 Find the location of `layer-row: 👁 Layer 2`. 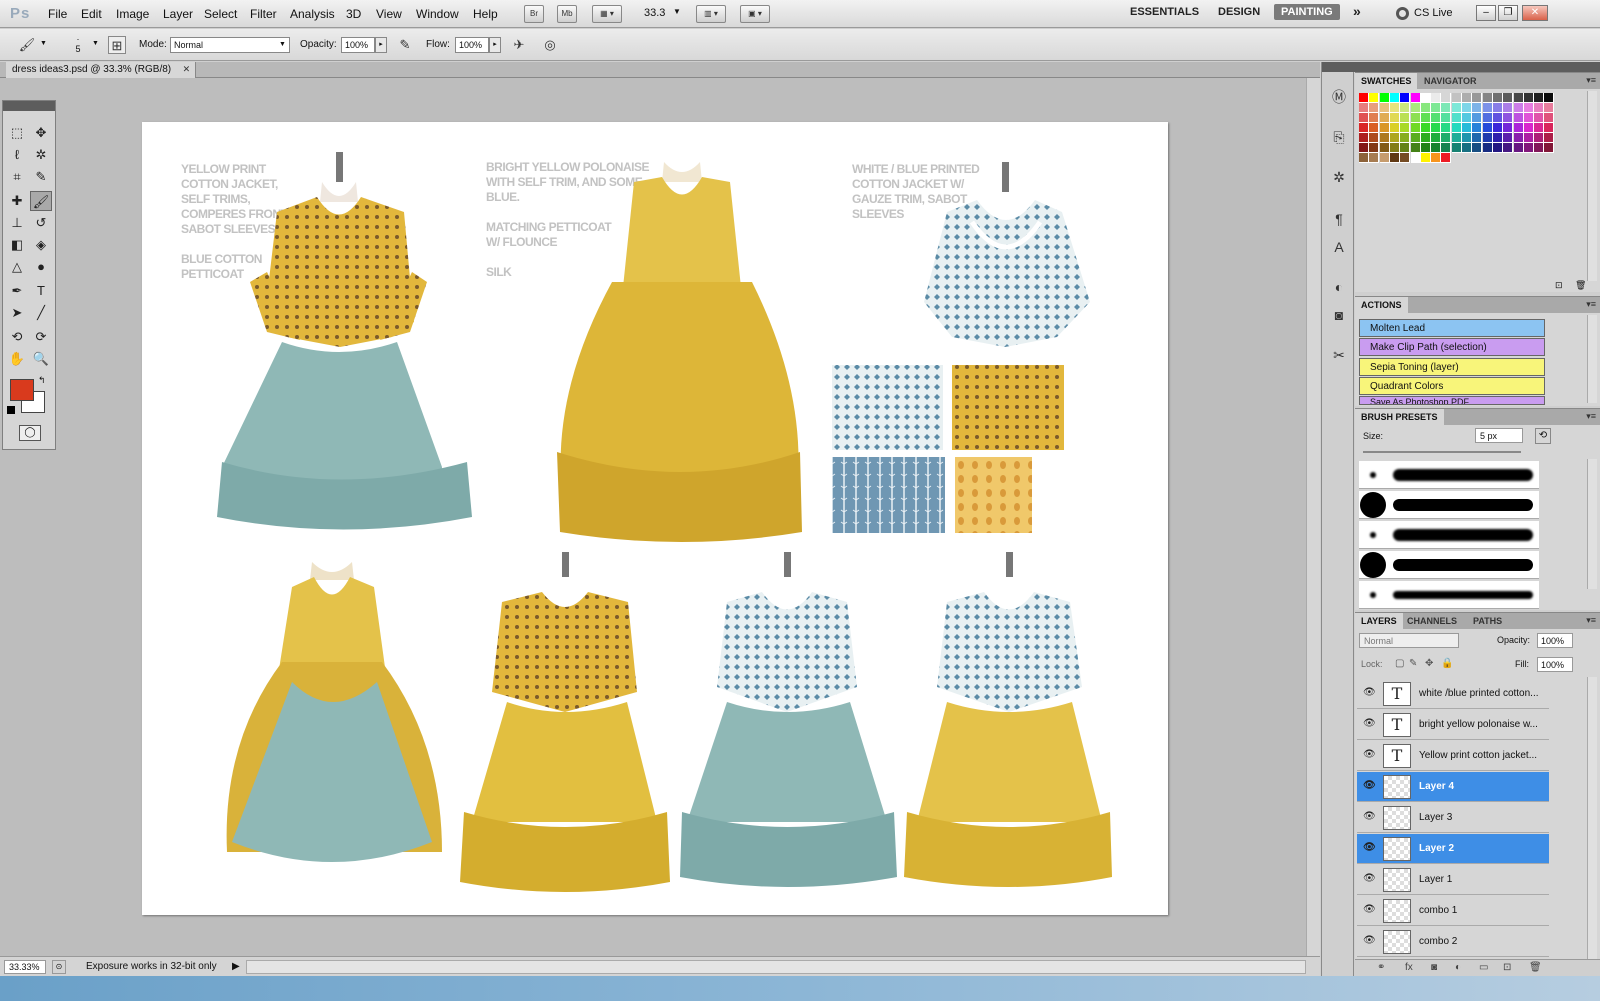

layer-row: 👁 Layer 2 is located at coordinates (1453, 849).